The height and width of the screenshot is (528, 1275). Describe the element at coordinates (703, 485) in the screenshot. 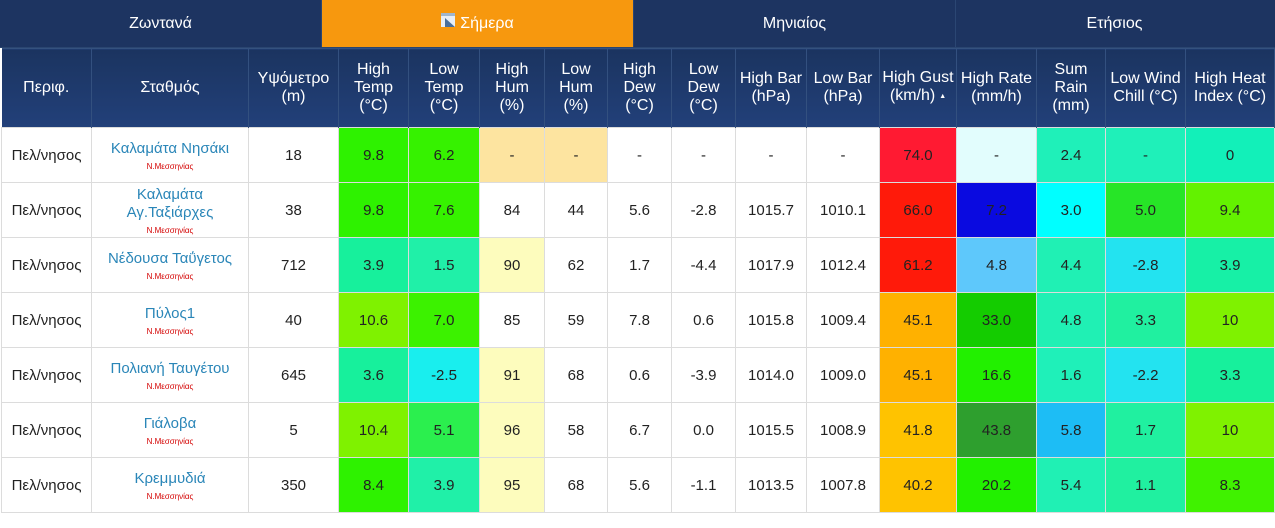

I see `low-dew-cell: -1.1` at that location.